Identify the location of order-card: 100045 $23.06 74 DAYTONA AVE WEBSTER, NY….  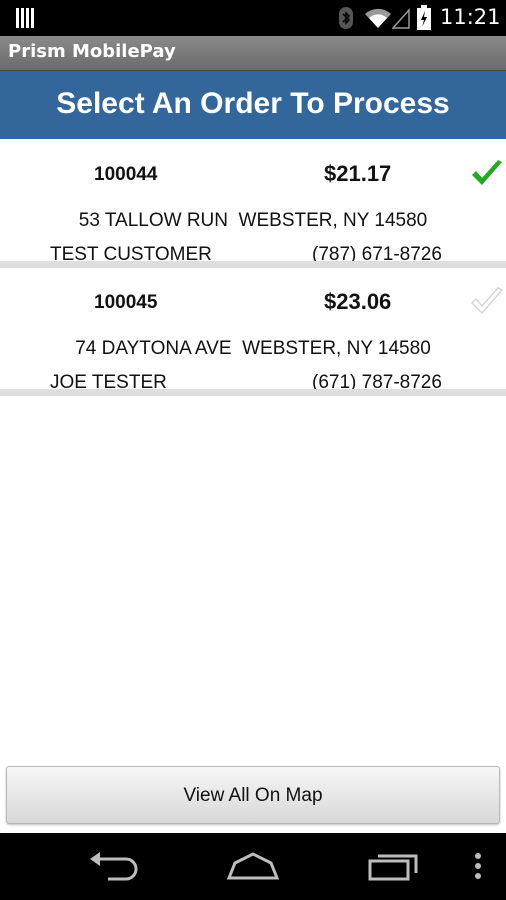
(253, 332).